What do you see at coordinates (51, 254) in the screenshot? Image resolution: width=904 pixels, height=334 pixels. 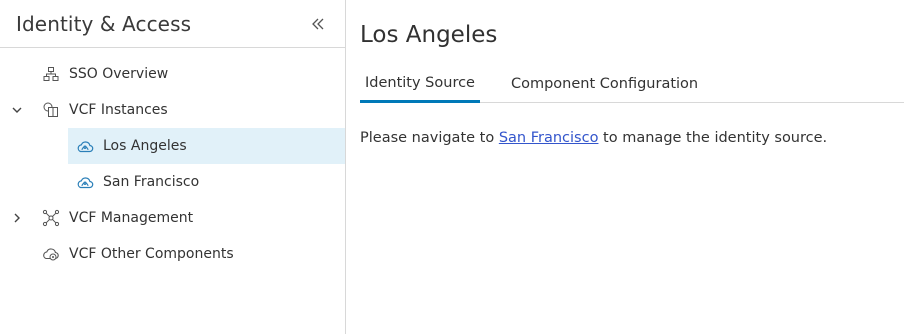 I see `components-icon` at bounding box center [51, 254].